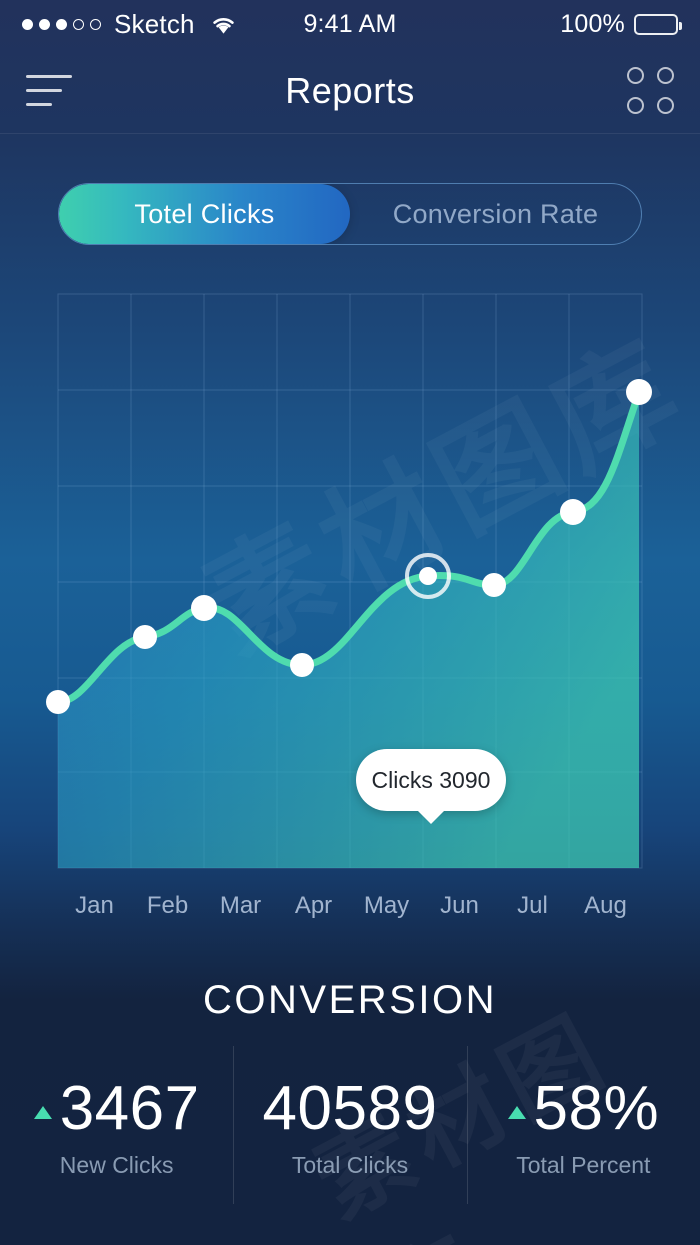 The height and width of the screenshot is (1245, 700). I want to click on tab-totel-clicks: Totel Clicks, so click(204, 214).